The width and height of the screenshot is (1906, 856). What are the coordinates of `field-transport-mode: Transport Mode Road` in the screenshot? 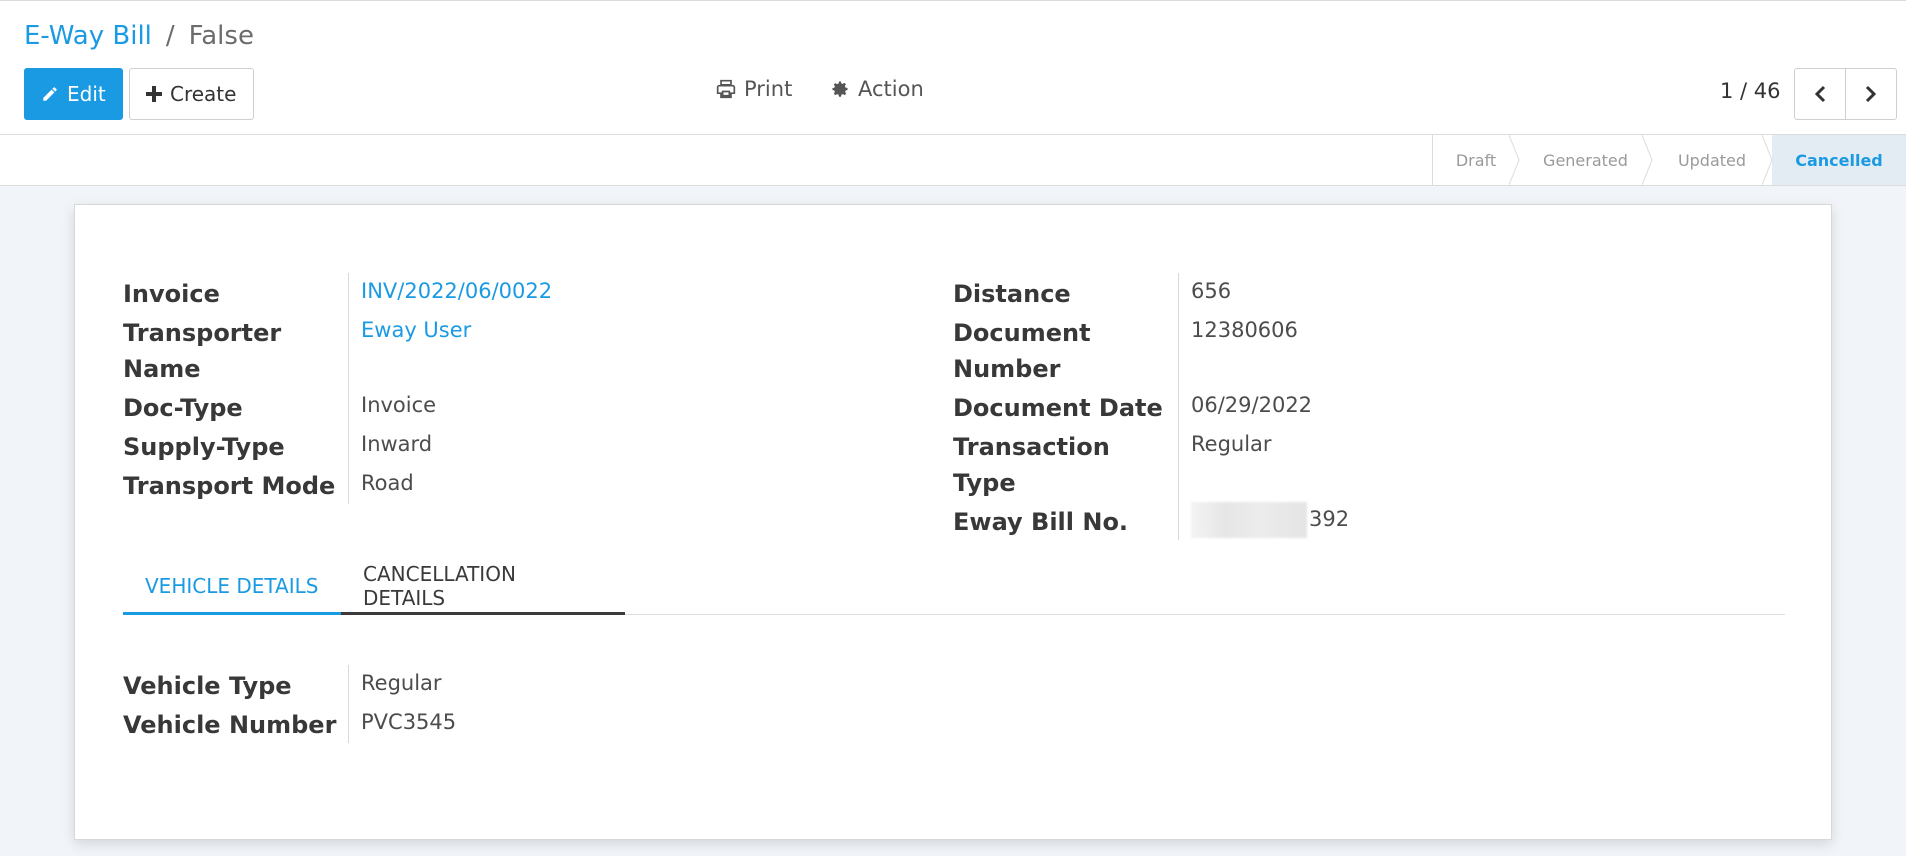 It's located at (337, 484).